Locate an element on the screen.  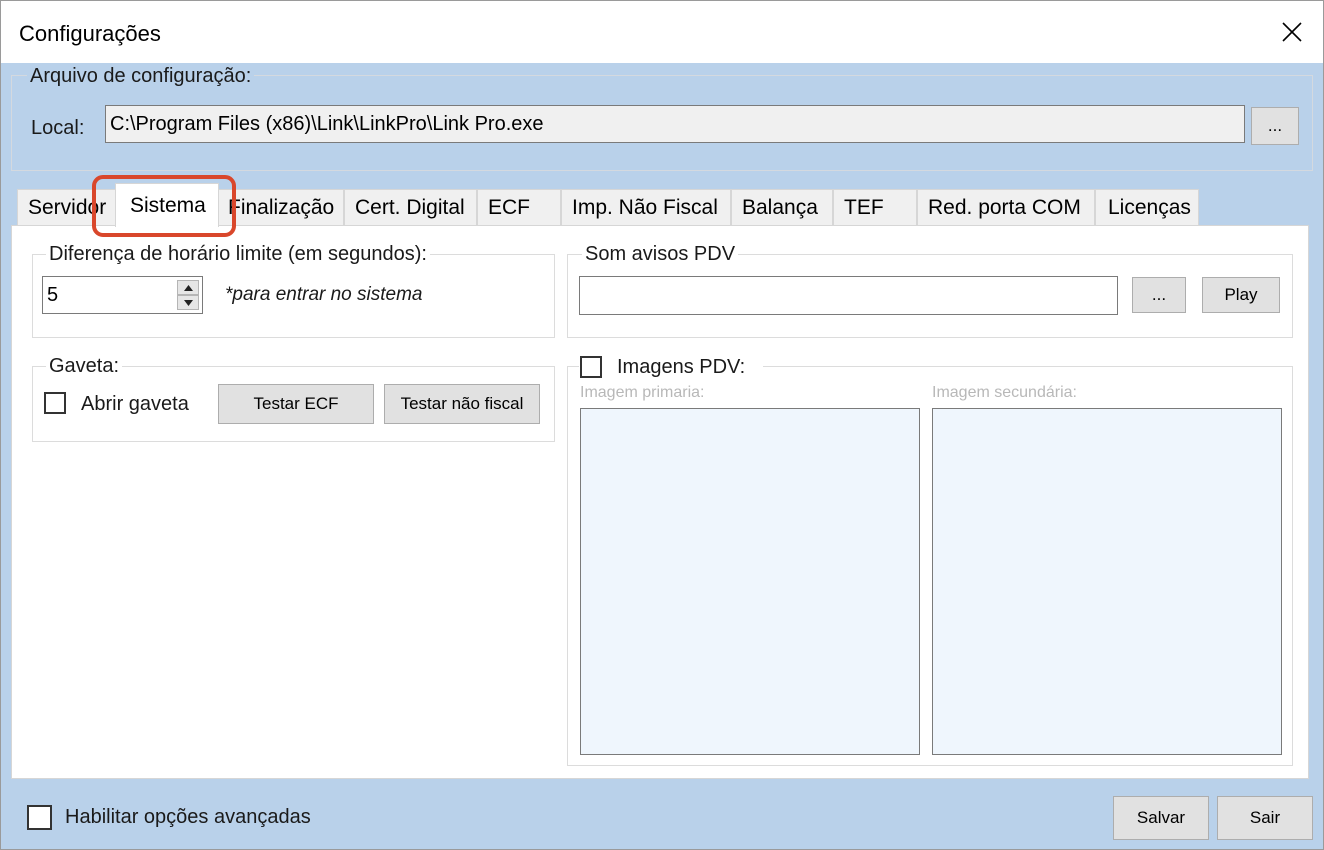
close-icon is located at coordinates (1292, 32).